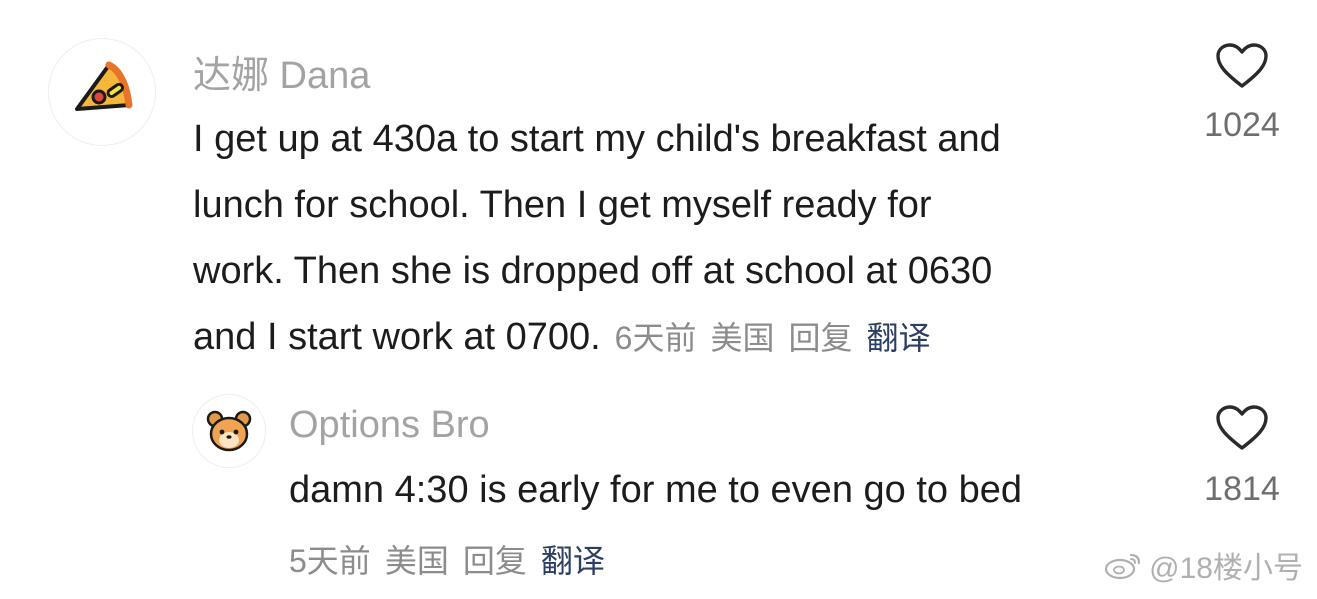 Image resolution: width=1317 pixels, height=599 pixels. I want to click on like-button: 1024, so click(1242, 93).